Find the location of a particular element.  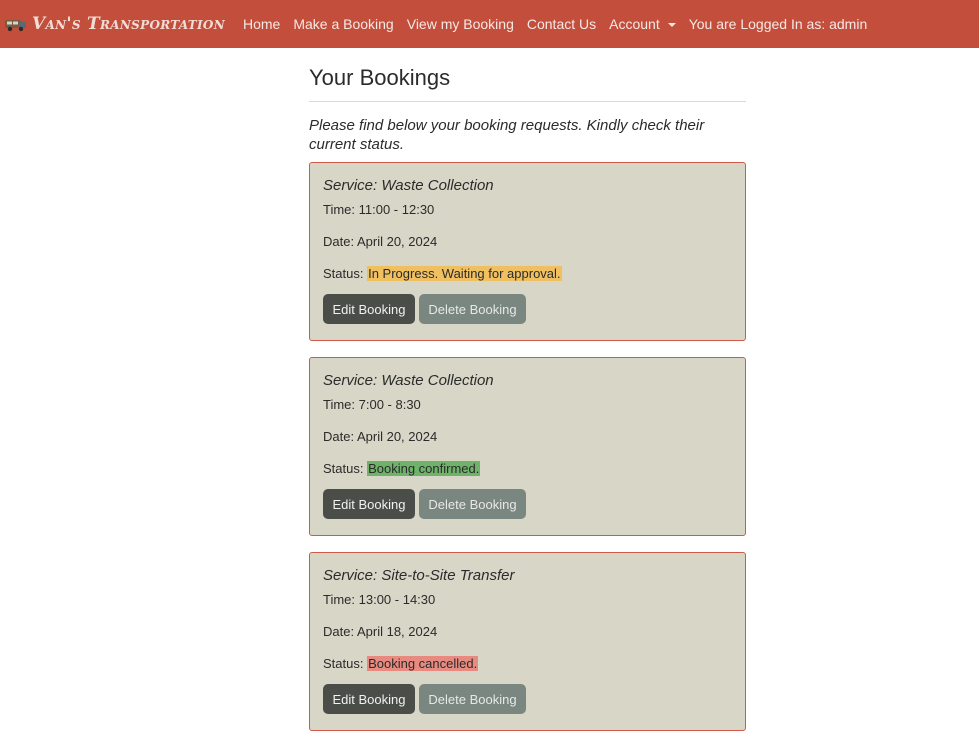

booking-status: Status: Booking cancelled. is located at coordinates (527, 664).